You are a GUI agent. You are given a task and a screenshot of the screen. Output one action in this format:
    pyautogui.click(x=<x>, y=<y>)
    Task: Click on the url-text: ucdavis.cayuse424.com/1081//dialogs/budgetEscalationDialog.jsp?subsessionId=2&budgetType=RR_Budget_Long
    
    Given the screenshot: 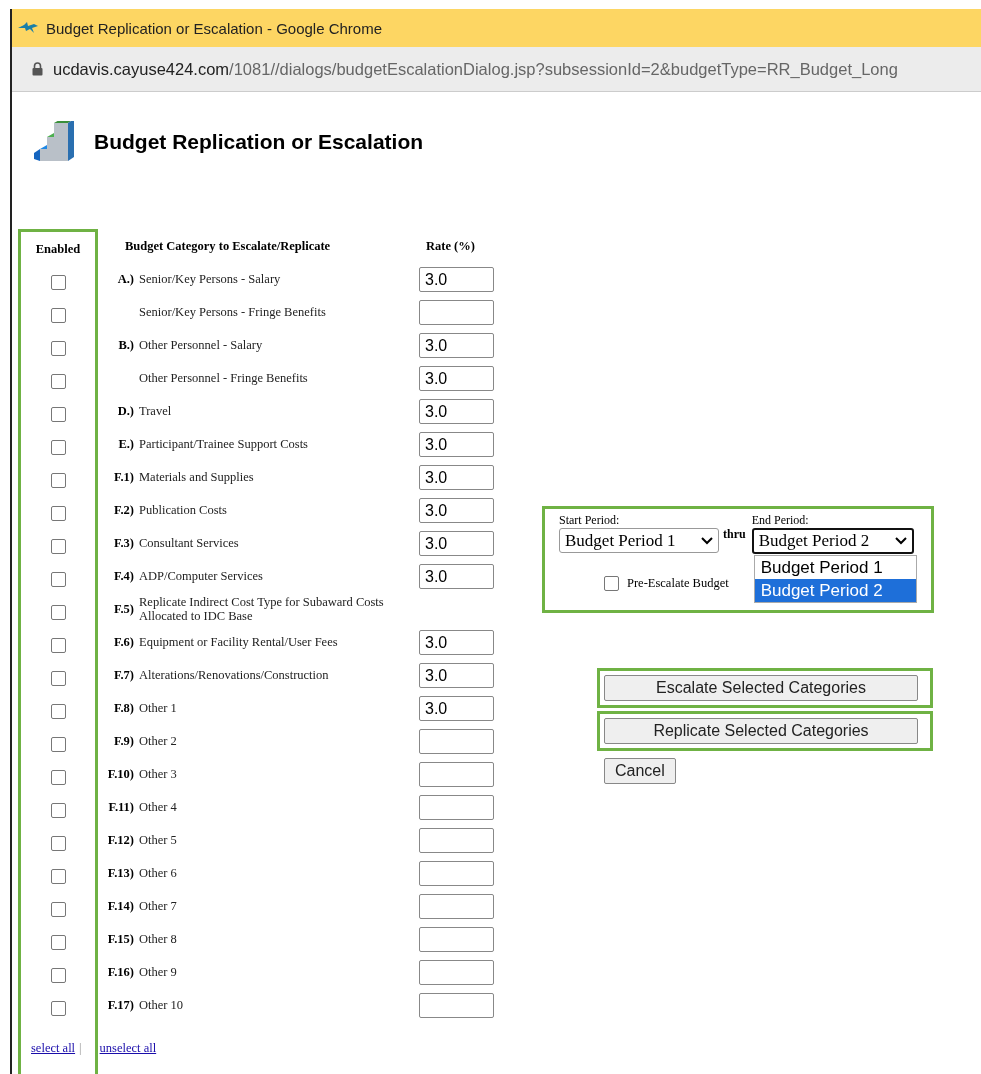 What is the action you would take?
    pyautogui.click(x=475, y=69)
    